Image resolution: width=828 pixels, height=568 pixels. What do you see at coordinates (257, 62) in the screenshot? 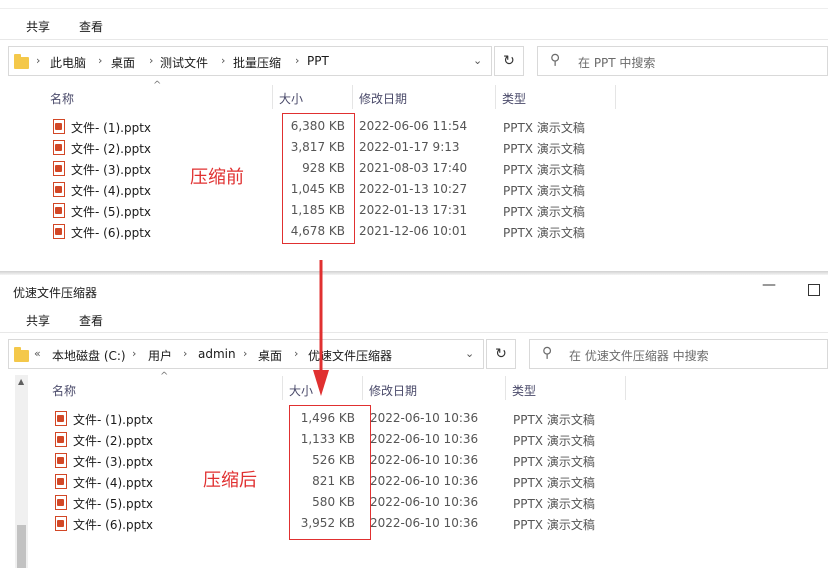
I see `breadcrumb-item: 批量压缩` at bounding box center [257, 62].